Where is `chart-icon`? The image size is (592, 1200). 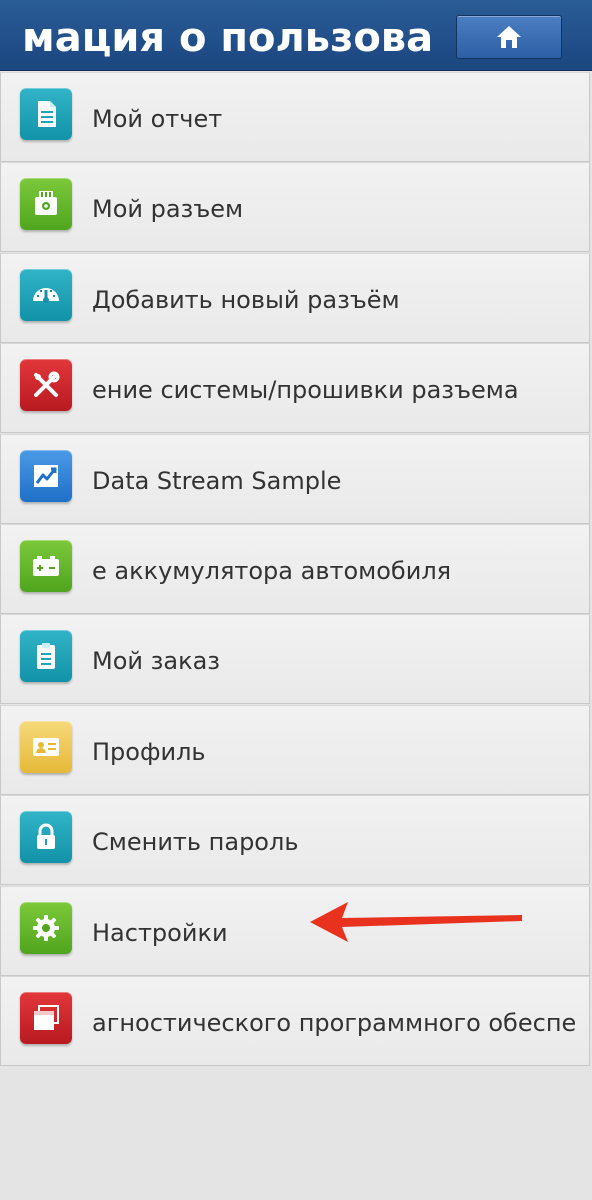
chart-icon is located at coordinates (46, 475).